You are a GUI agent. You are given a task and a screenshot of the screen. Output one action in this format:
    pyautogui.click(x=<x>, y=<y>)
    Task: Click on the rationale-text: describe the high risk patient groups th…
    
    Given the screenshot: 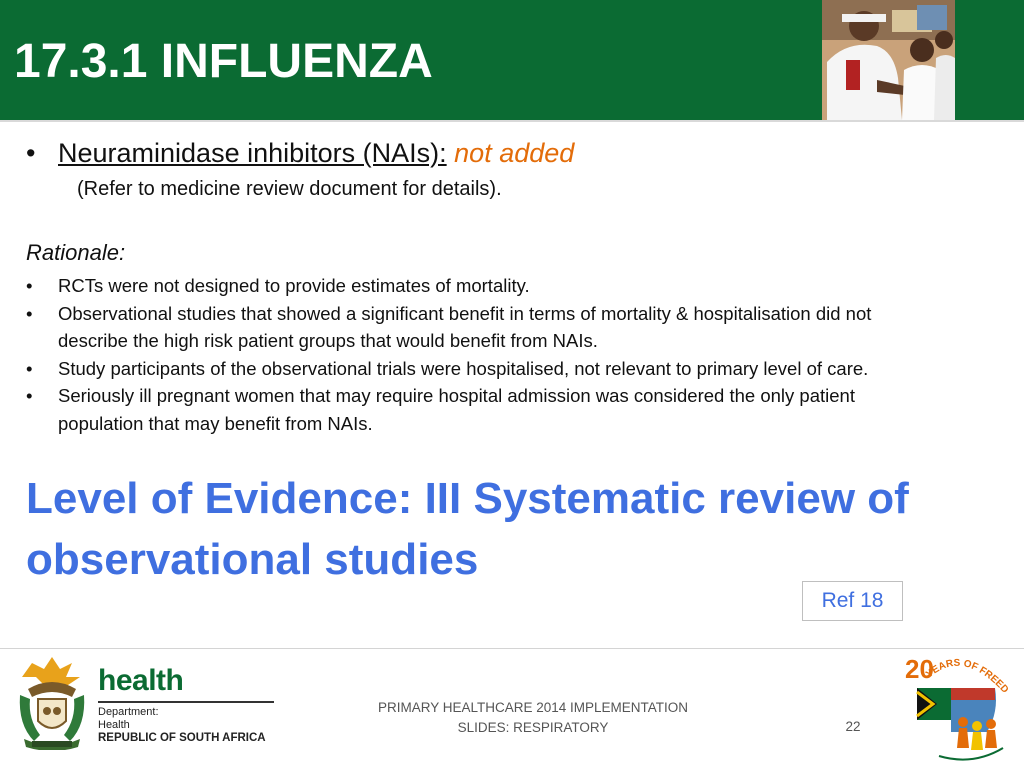 What is the action you would take?
    pyautogui.click(x=328, y=340)
    